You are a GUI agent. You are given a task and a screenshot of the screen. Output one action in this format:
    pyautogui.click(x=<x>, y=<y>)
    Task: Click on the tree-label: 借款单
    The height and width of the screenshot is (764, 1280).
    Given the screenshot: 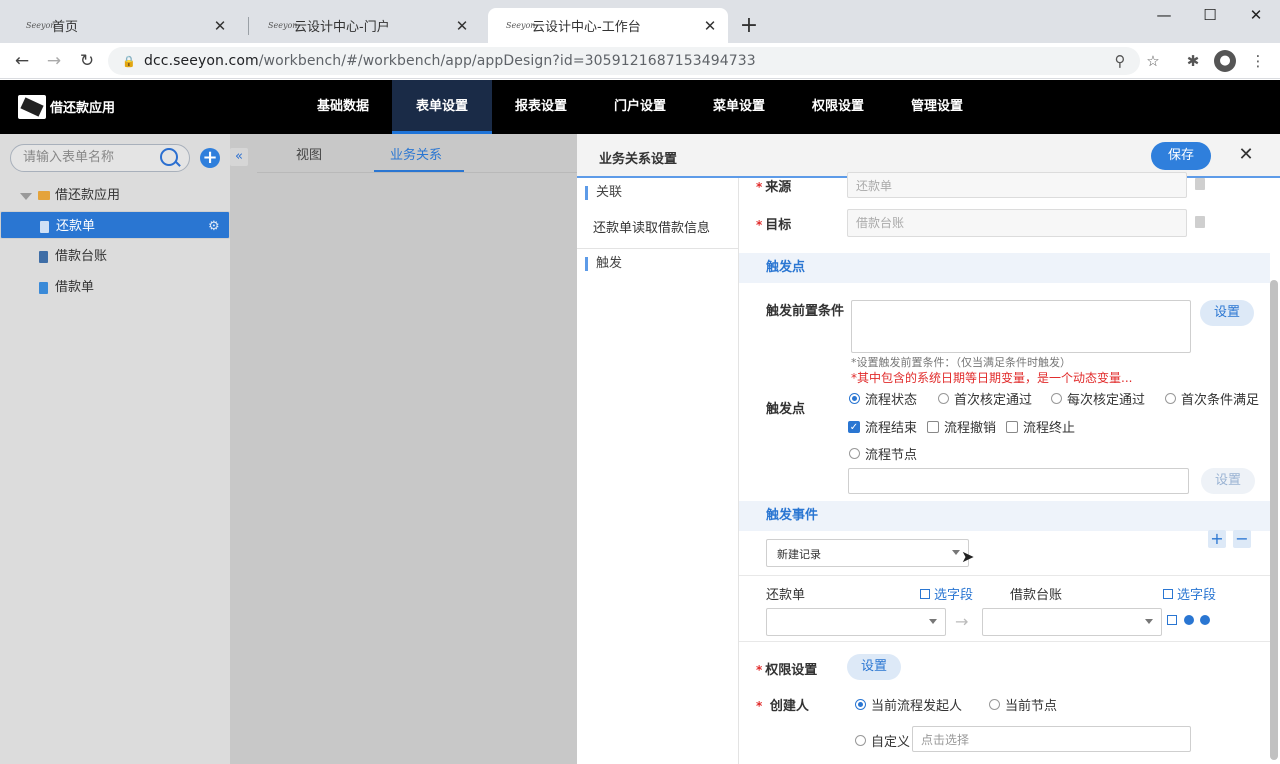 What is the action you would take?
    pyautogui.click(x=75, y=287)
    